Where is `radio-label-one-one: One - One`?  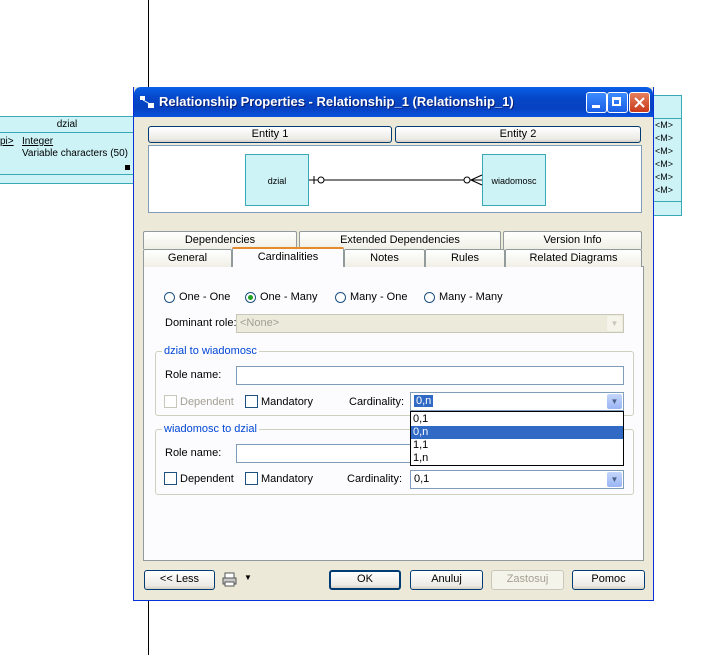 radio-label-one-one: One - One is located at coordinates (205, 297).